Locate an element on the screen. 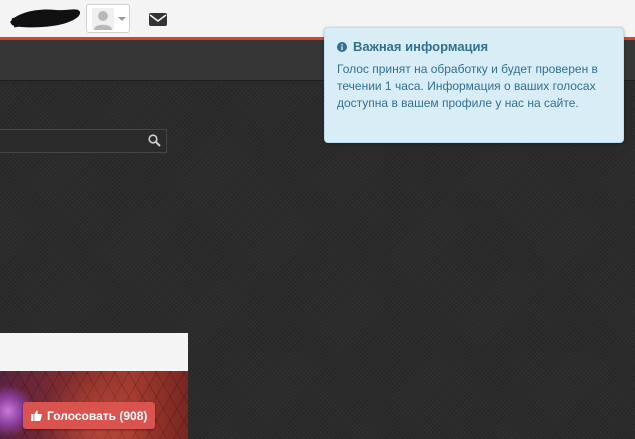 Image resolution: width=635 pixels, height=439 pixels. caret-down-icon is located at coordinates (122, 19).